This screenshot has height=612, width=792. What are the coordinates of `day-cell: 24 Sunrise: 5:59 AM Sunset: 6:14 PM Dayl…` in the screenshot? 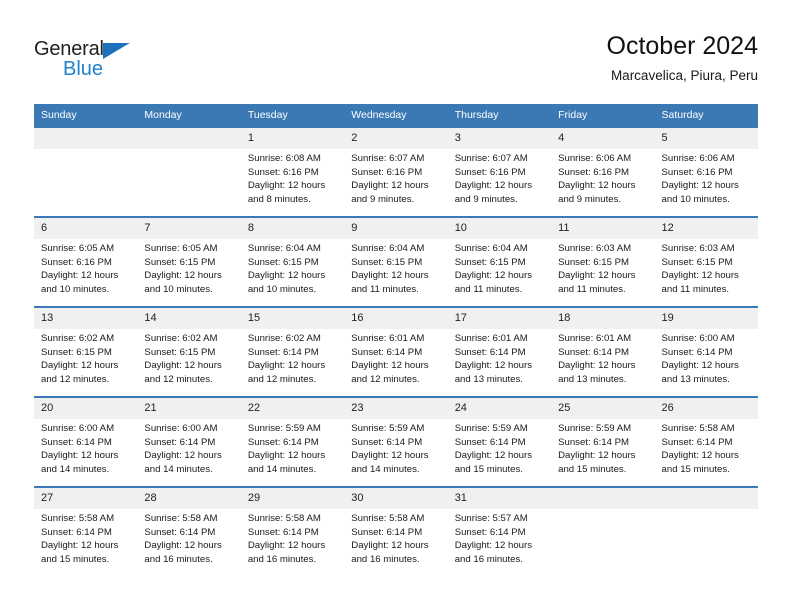 It's located at (499, 441).